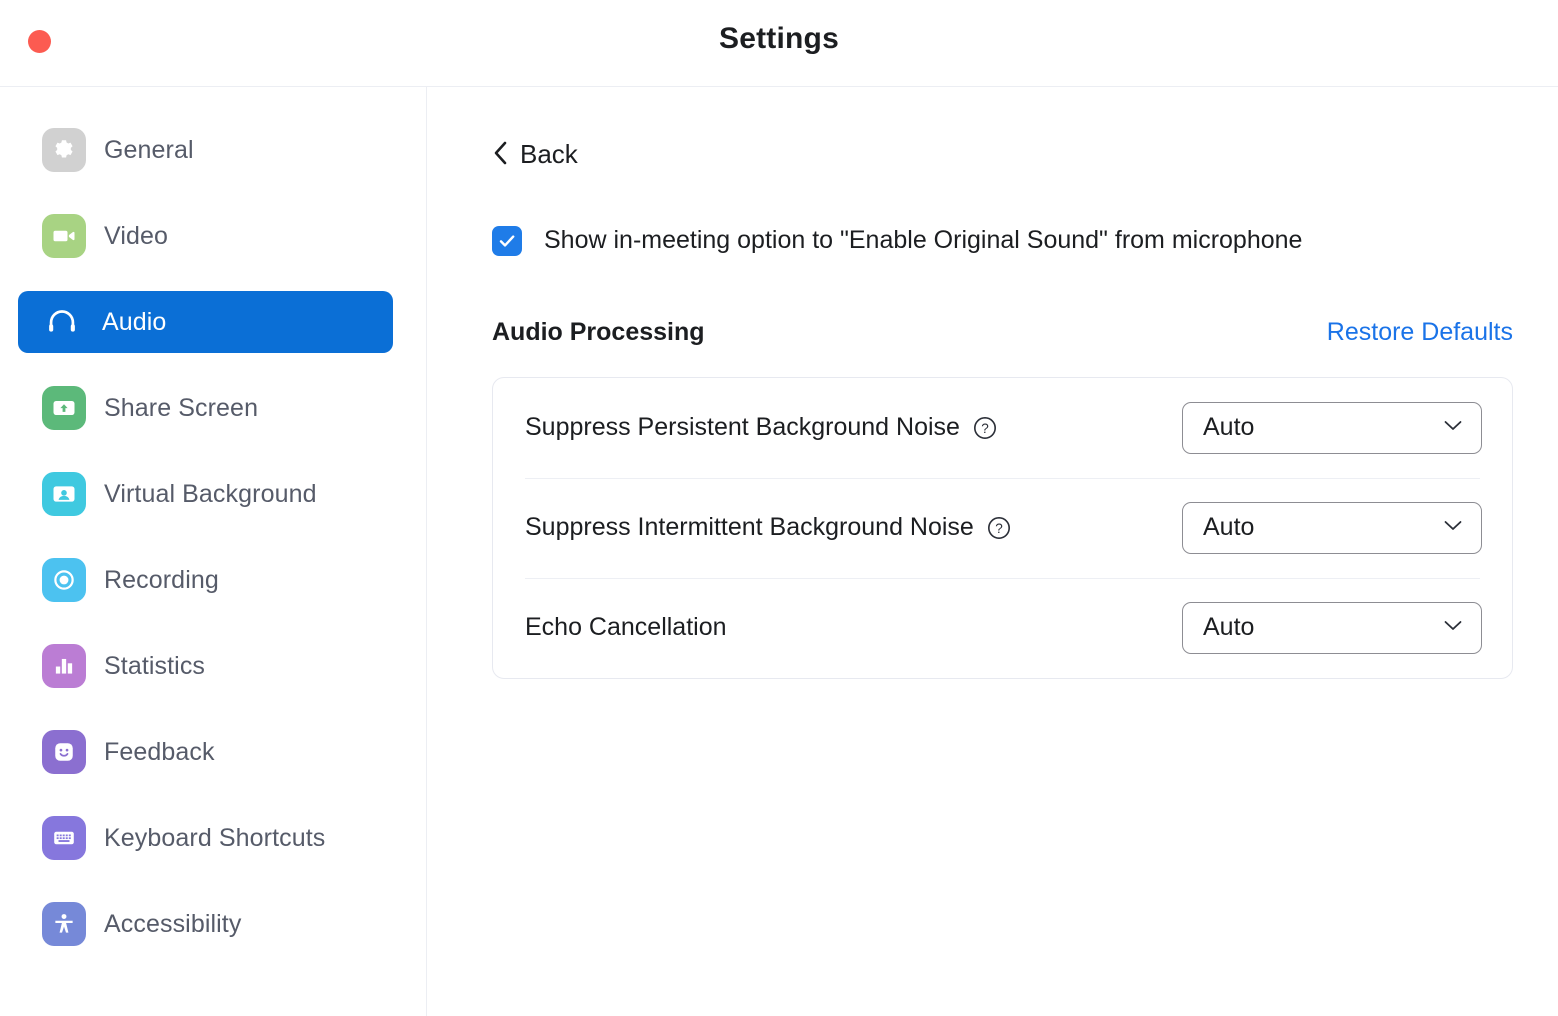 Image resolution: width=1558 pixels, height=1016 pixels. I want to click on suppress-intermittent-select: Auto, so click(1332, 527).